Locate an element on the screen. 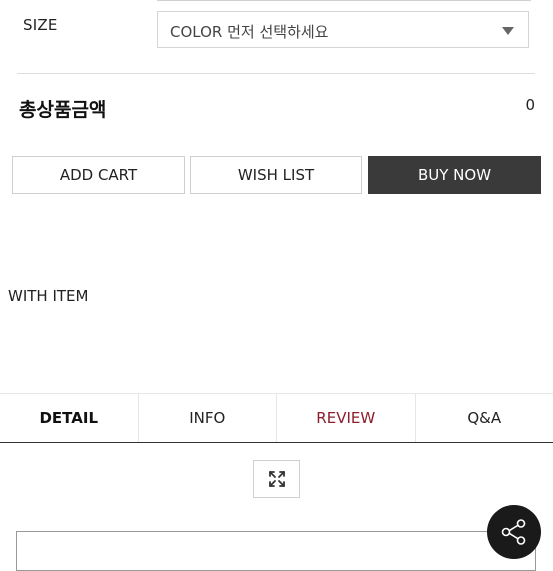  share-button is located at coordinates (514, 532).